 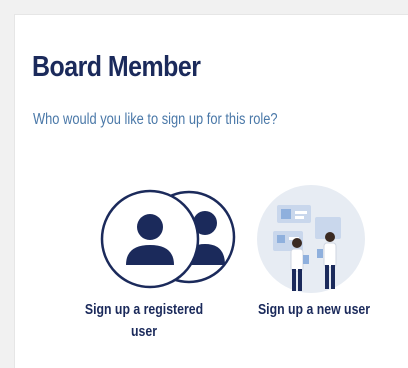 What do you see at coordinates (116, 67) in the screenshot?
I see `page-title: Board Member` at bounding box center [116, 67].